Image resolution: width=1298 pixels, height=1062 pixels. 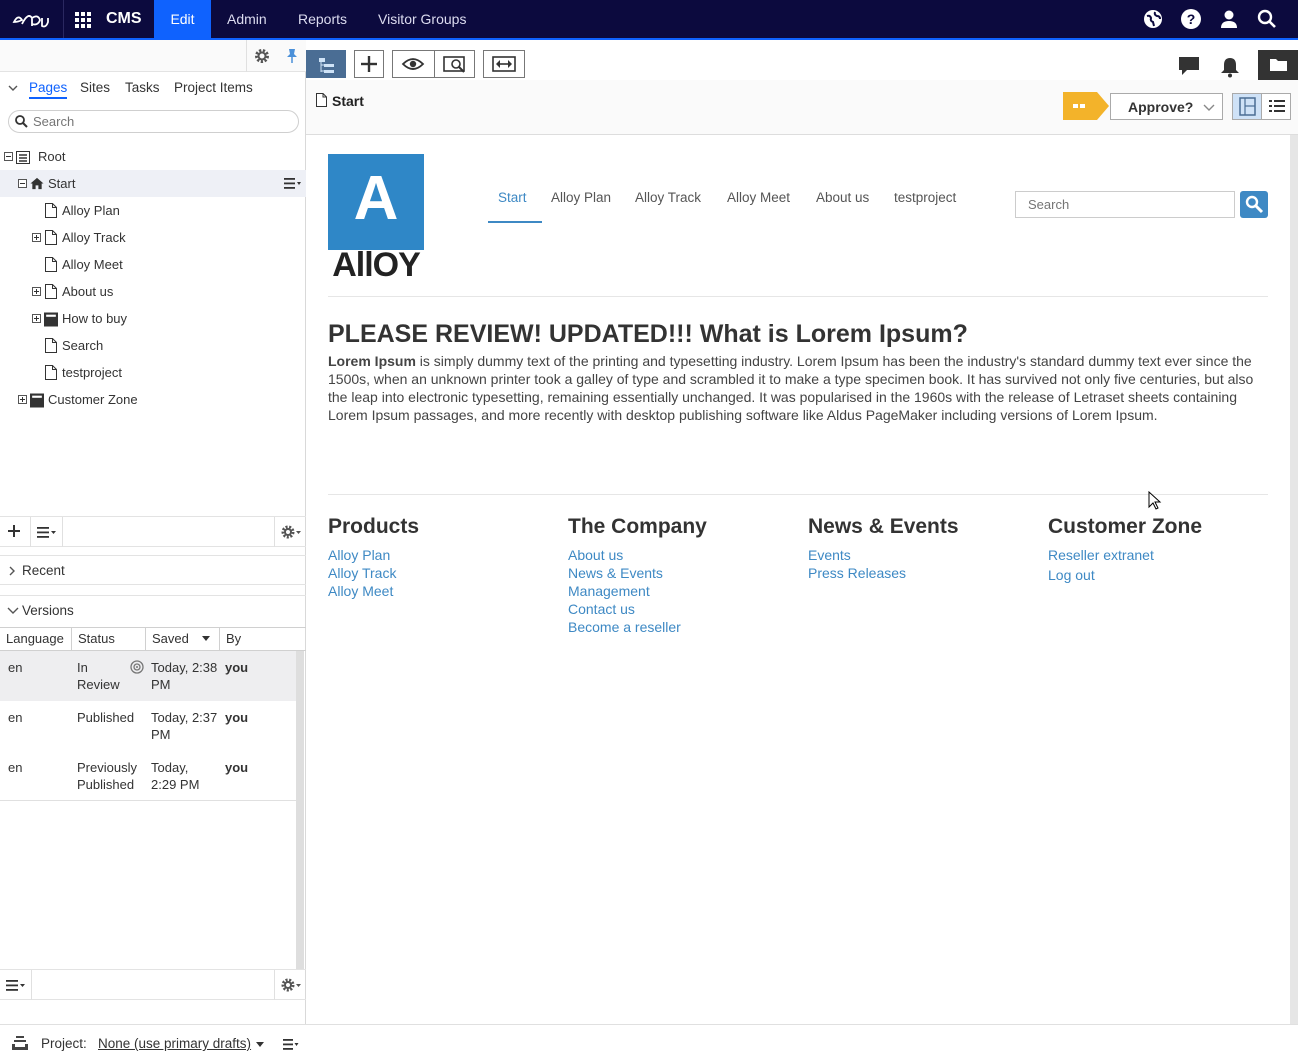 What do you see at coordinates (95, 87) in the screenshot?
I see `tab-sites: Sites` at bounding box center [95, 87].